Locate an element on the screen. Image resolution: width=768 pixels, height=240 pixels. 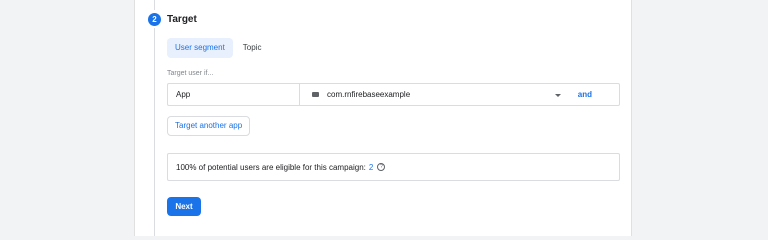
app-icon is located at coordinates (315, 94).